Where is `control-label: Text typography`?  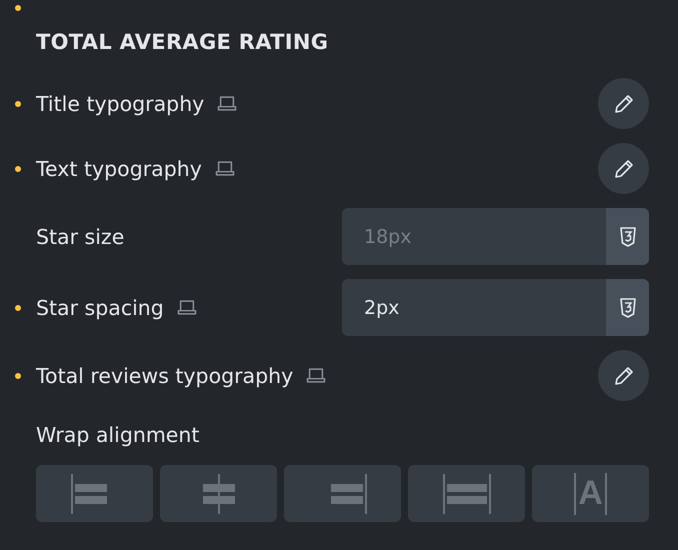 control-label: Text typography is located at coordinates (119, 168).